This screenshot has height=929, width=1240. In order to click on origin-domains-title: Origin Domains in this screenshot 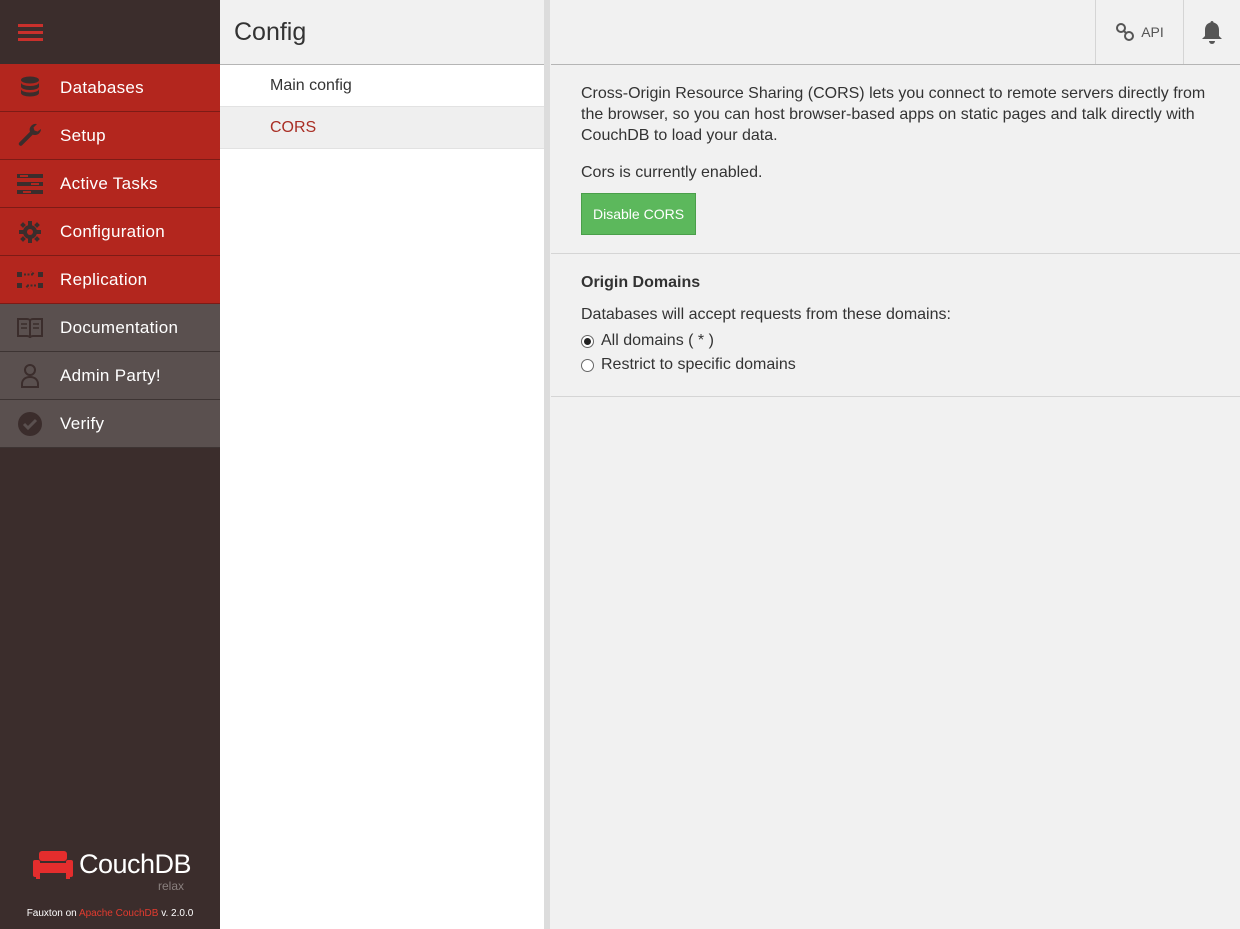, I will do `click(641, 282)`.